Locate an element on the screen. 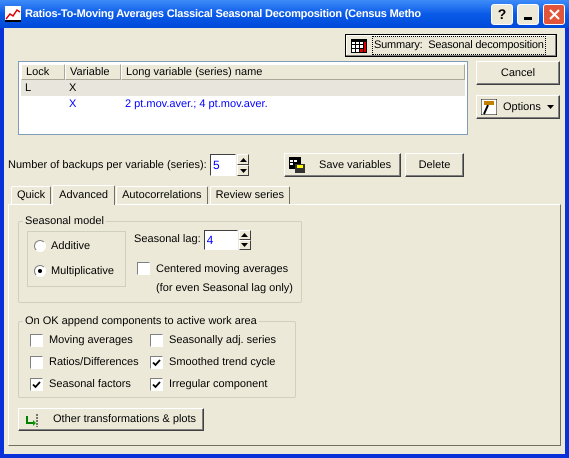 The image size is (569, 458). save-spreadsheet-icon is located at coordinates (297, 165).